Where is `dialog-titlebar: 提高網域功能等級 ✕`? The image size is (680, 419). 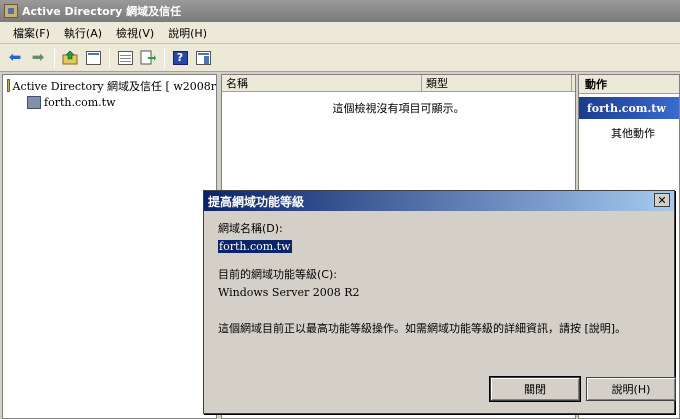
dialog-titlebar: 提高網域功能等級 ✕ is located at coordinates (439, 201).